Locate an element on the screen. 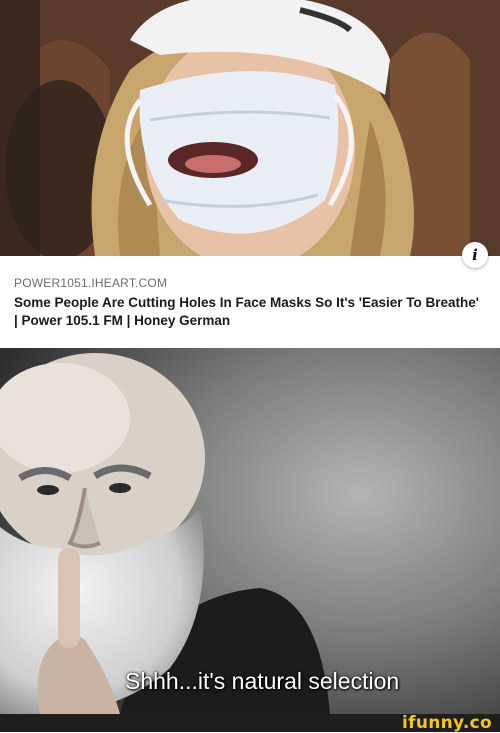 Image resolution: width=500 pixels, height=733 pixels. preview-source-domain: POWER1051.IHEART.COM is located at coordinates (91, 283).